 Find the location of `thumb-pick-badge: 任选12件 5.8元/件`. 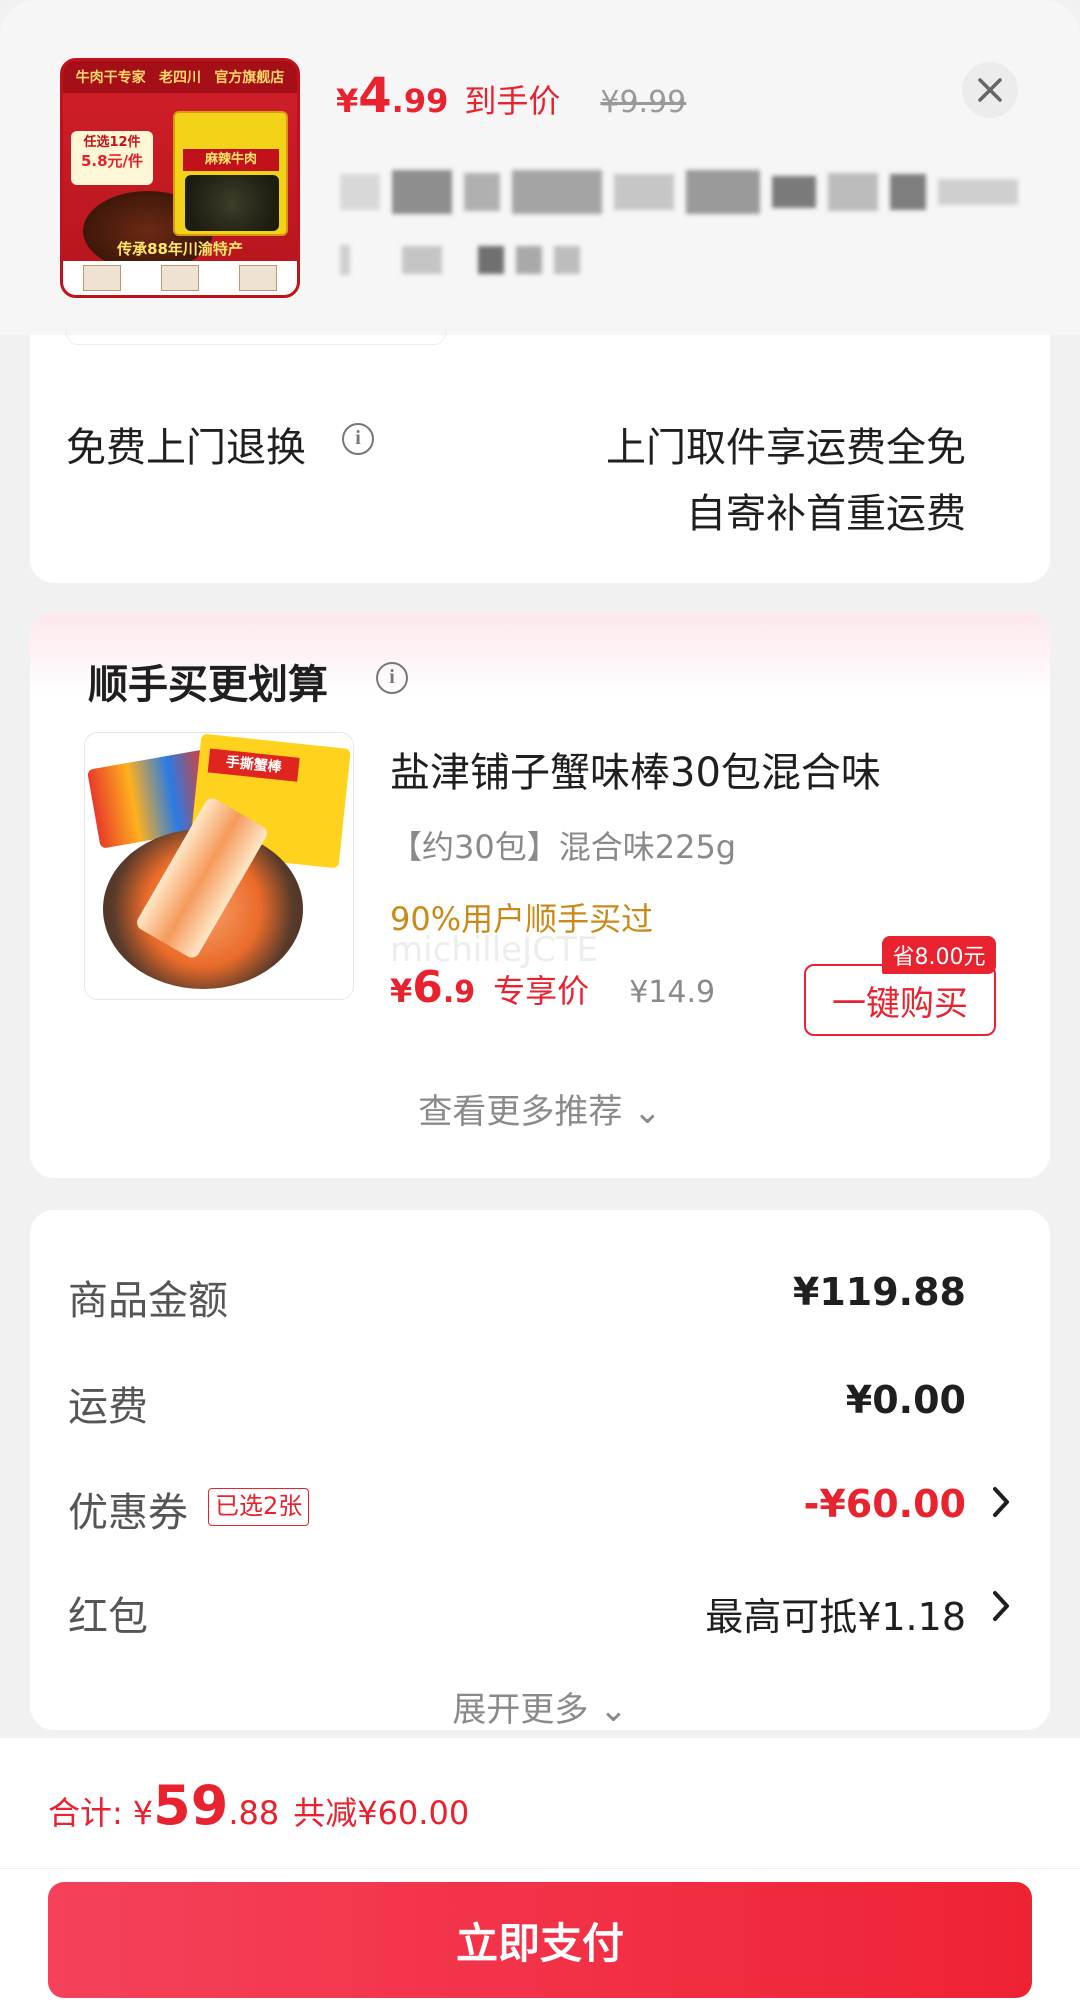

thumb-pick-badge: 任选12件 5.8元/件 is located at coordinates (112, 158).